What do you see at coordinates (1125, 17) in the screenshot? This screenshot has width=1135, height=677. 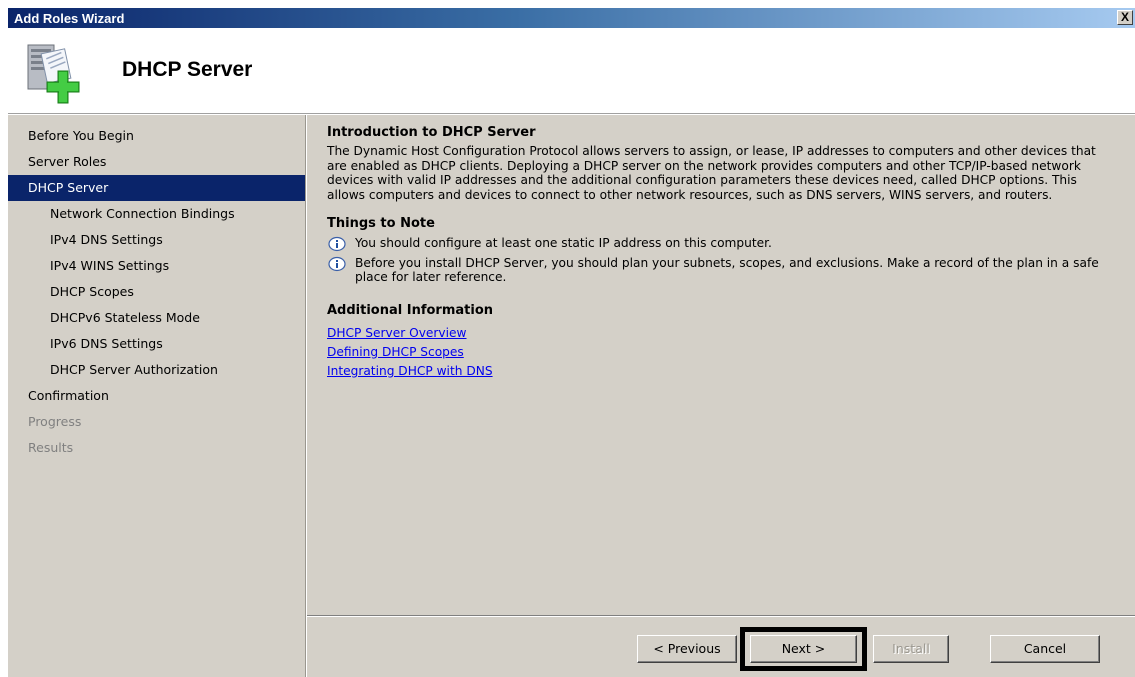 I see `close-button: X` at bounding box center [1125, 17].